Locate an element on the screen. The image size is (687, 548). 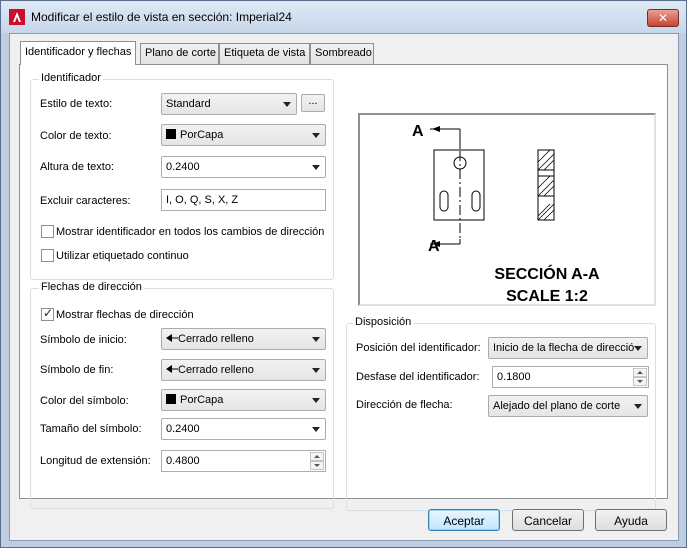
desfase-identificador-value: 0.1800 is located at coordinates (514, 377).